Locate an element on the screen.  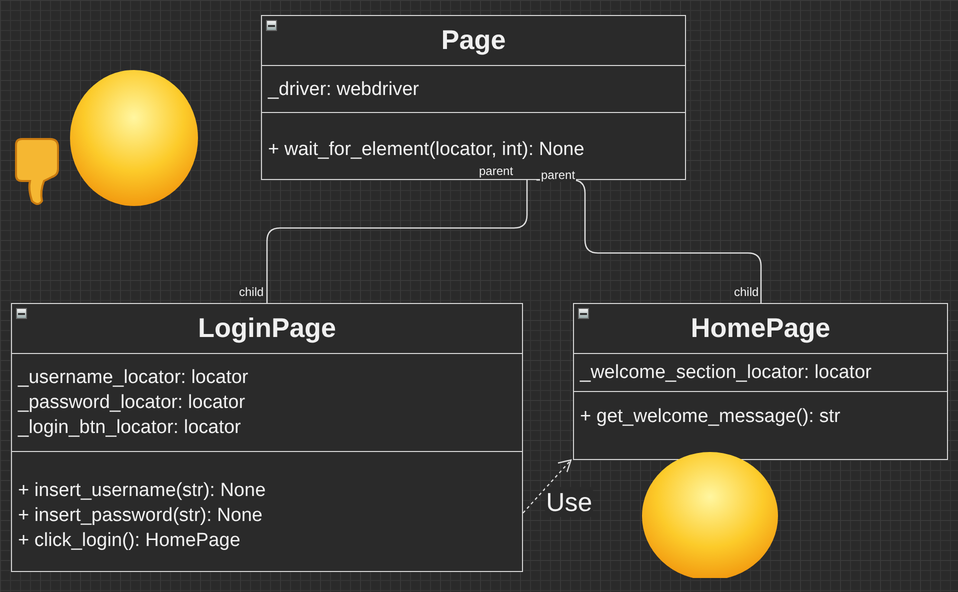
method-text: + wait_for_element(locator, int): None is located at coordinates (427, 150).